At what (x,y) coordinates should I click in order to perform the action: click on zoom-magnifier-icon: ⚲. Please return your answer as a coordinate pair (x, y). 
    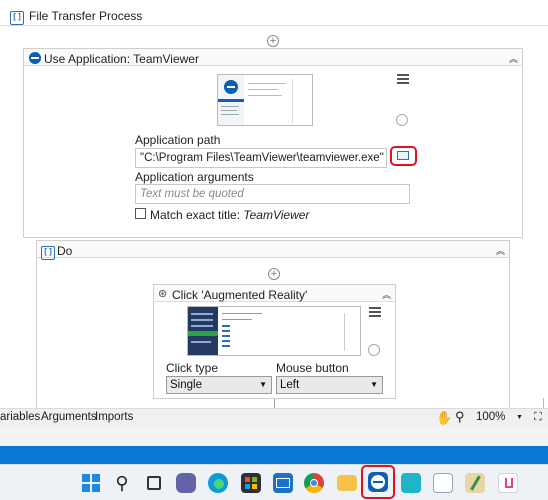
    Looking at the image, I should click on (460, 417).